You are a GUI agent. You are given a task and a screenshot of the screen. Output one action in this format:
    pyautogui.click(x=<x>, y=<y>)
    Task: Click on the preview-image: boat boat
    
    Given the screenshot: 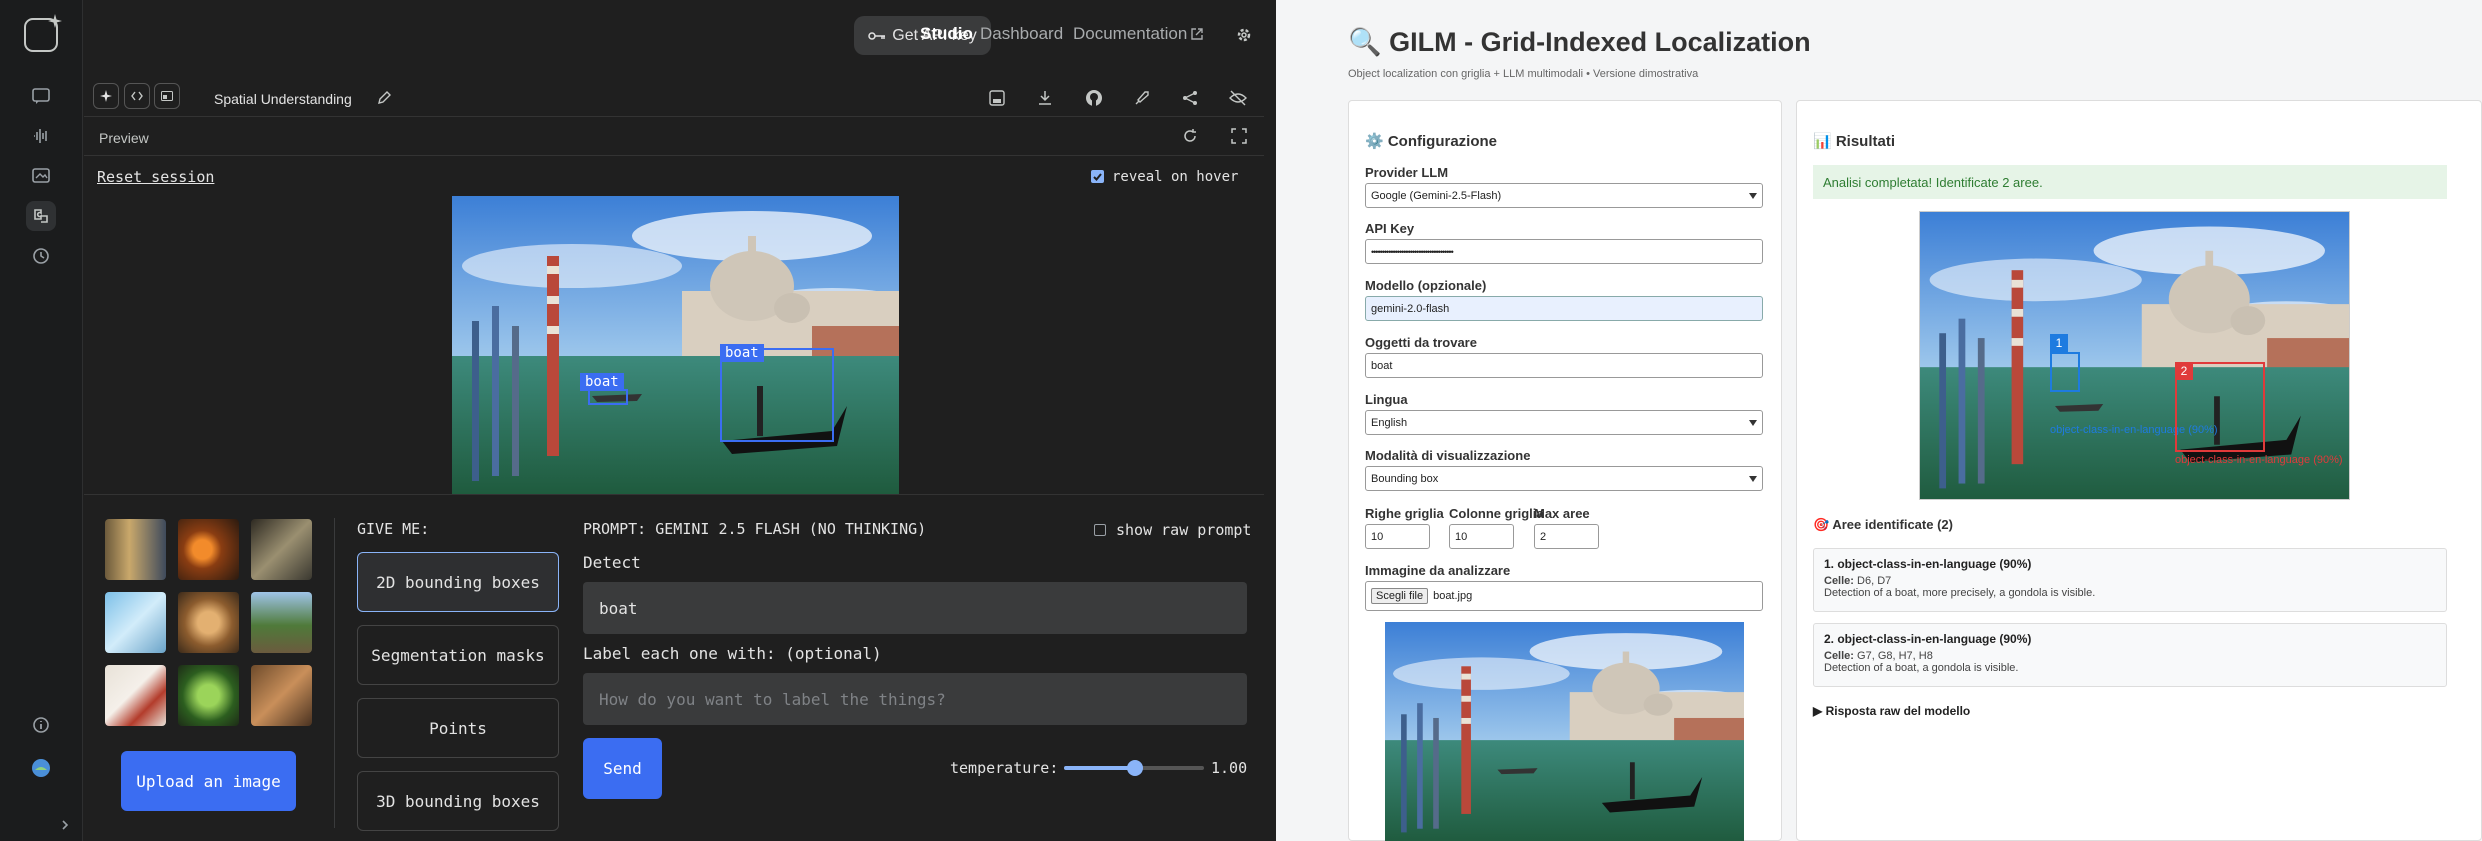 What is the action you would take?
    pyautogui.click(x=675, y=345)
    